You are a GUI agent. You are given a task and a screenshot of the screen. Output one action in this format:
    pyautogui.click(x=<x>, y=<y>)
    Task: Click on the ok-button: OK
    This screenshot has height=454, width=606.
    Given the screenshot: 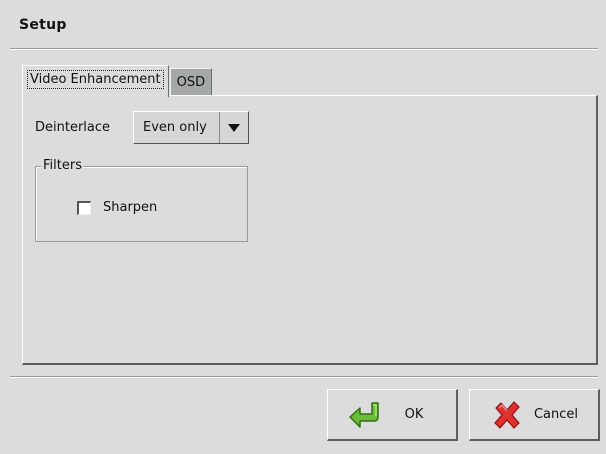 What is the action you would take?
    pyautogui.click(x=392, y=415)
    